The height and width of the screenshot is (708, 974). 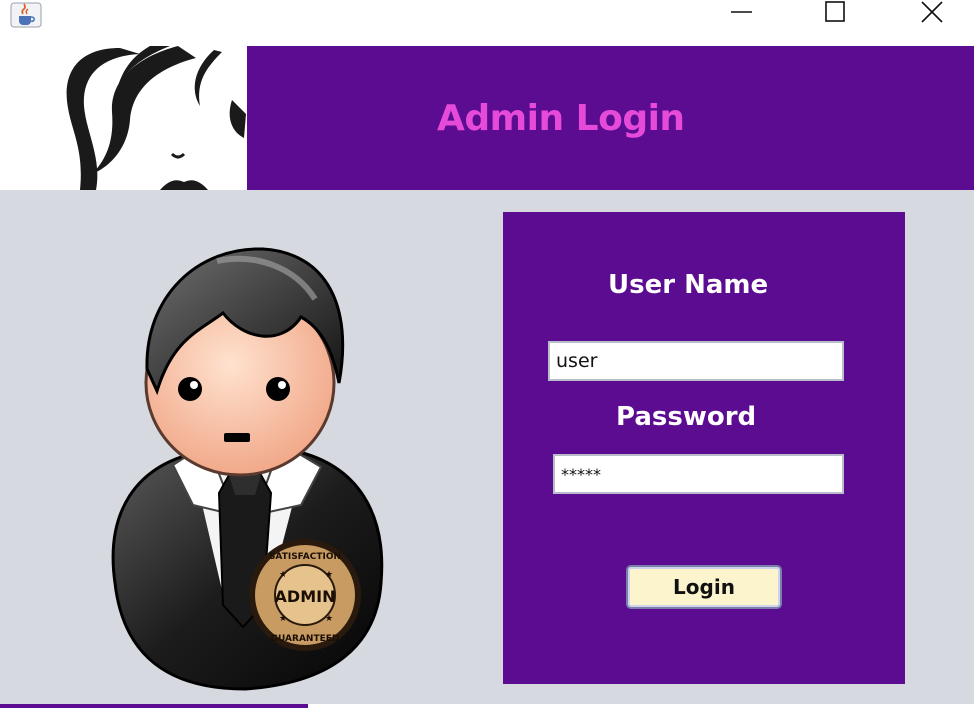 I want to click on bottom-accent-strip, so click(x=154, y=706).